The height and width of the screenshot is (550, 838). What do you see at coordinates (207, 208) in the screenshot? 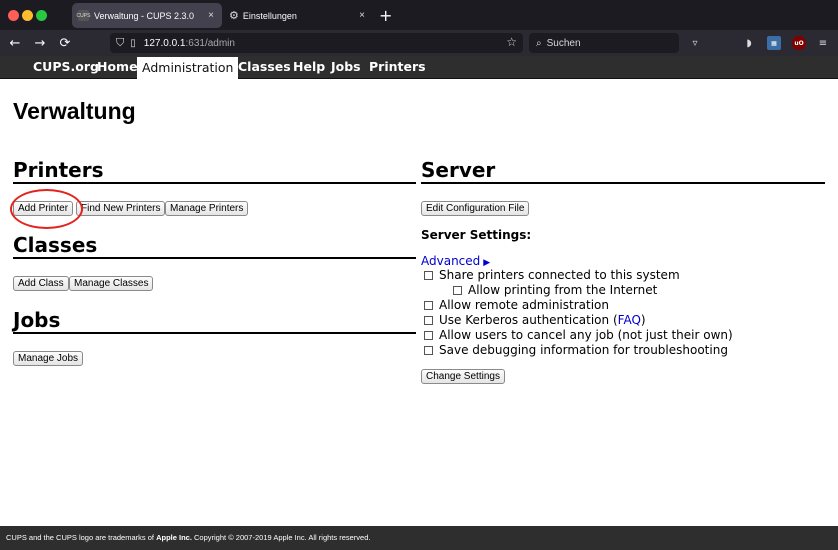
I see `manage-printers-button: Manage Printers` at bounding box center [207, 208].